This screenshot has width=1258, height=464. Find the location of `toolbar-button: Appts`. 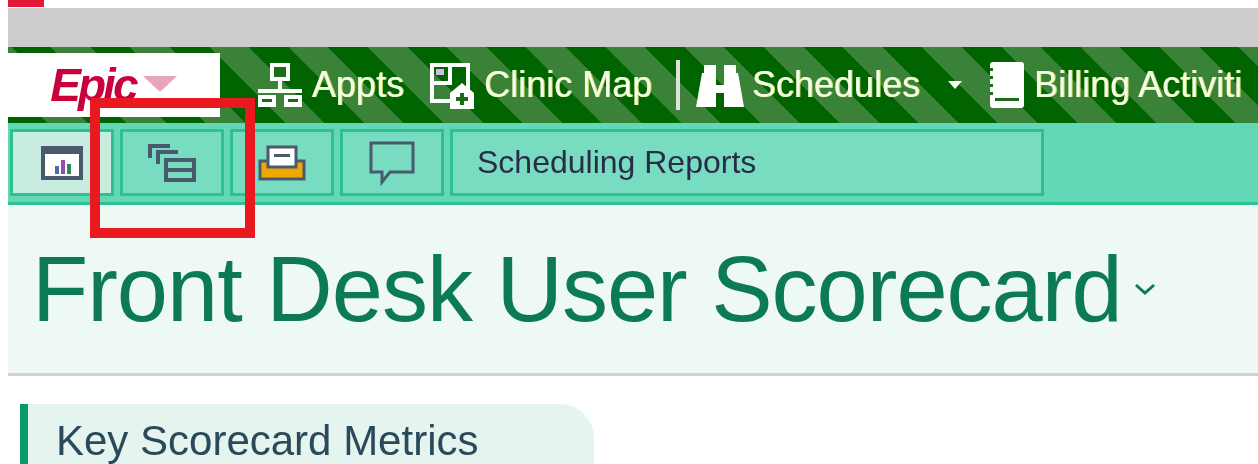

toolbar-button: Appts is located at coordinates (329, 85).